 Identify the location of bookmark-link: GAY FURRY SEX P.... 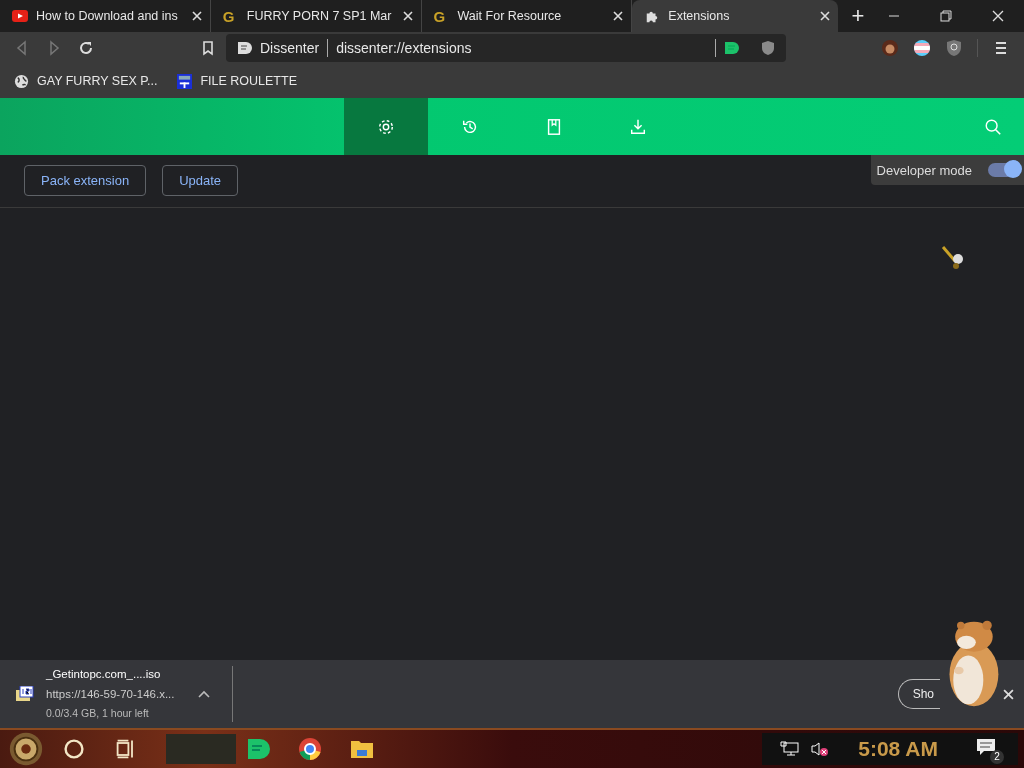
(86, 81).